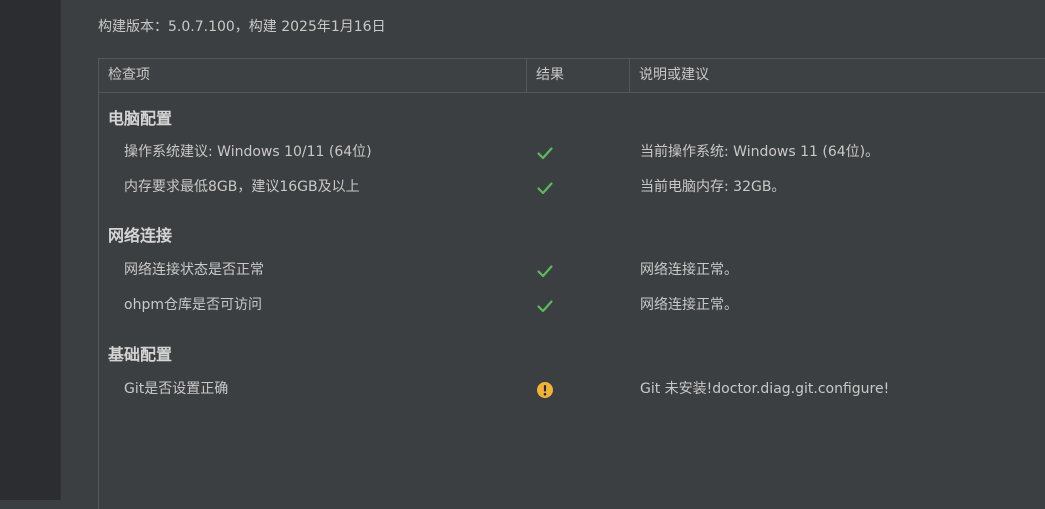 This screenshot has height=509, width=1045. Describe the element at coordinates (194, 270) in the screenshot. I see `check-item-label: 网络连接状态是否正常` at that location.